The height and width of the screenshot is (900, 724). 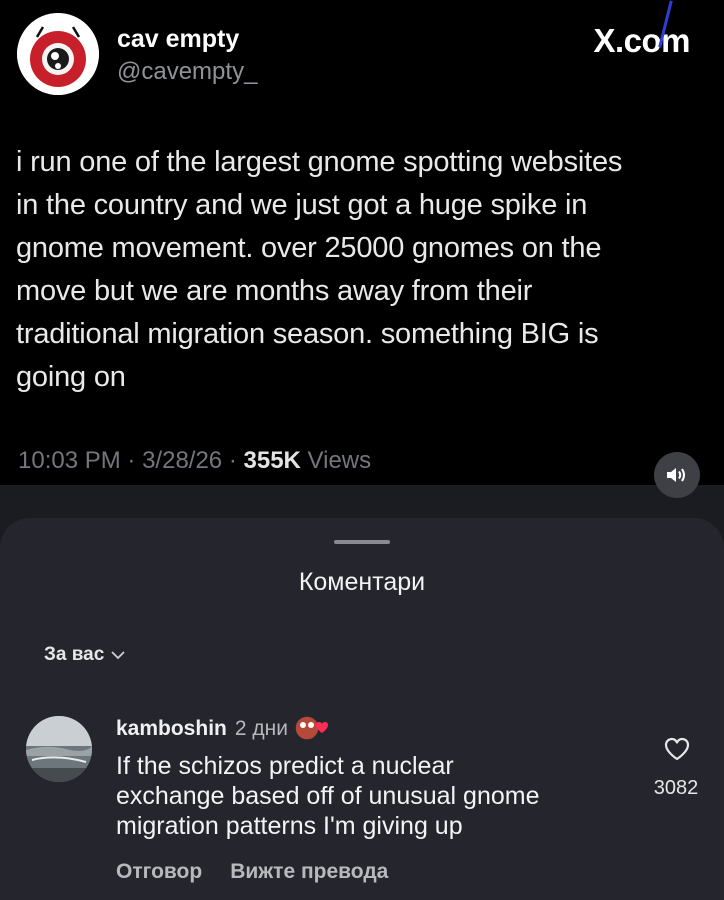 I want to click on author-handle: @cavempty_, so click(x=187, y=72).